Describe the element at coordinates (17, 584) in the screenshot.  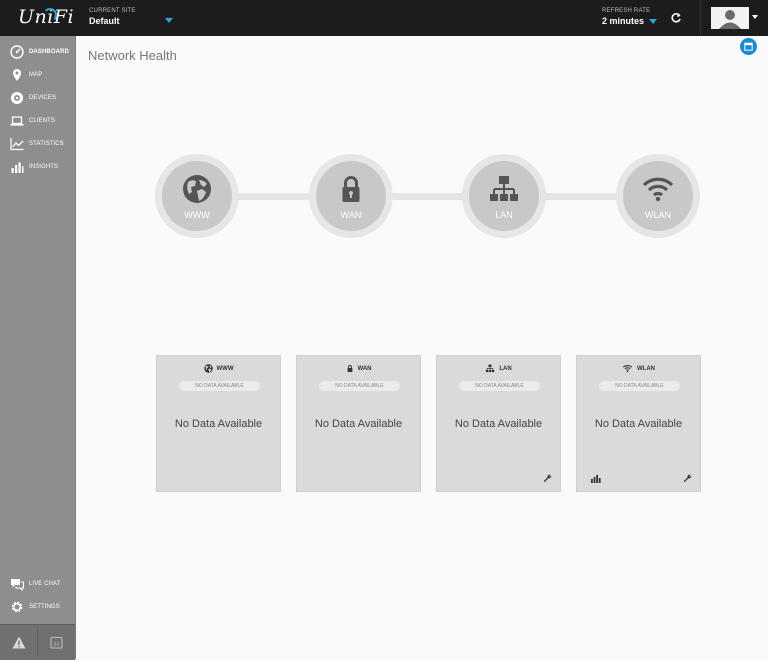
I see `chat-icon` at that location.